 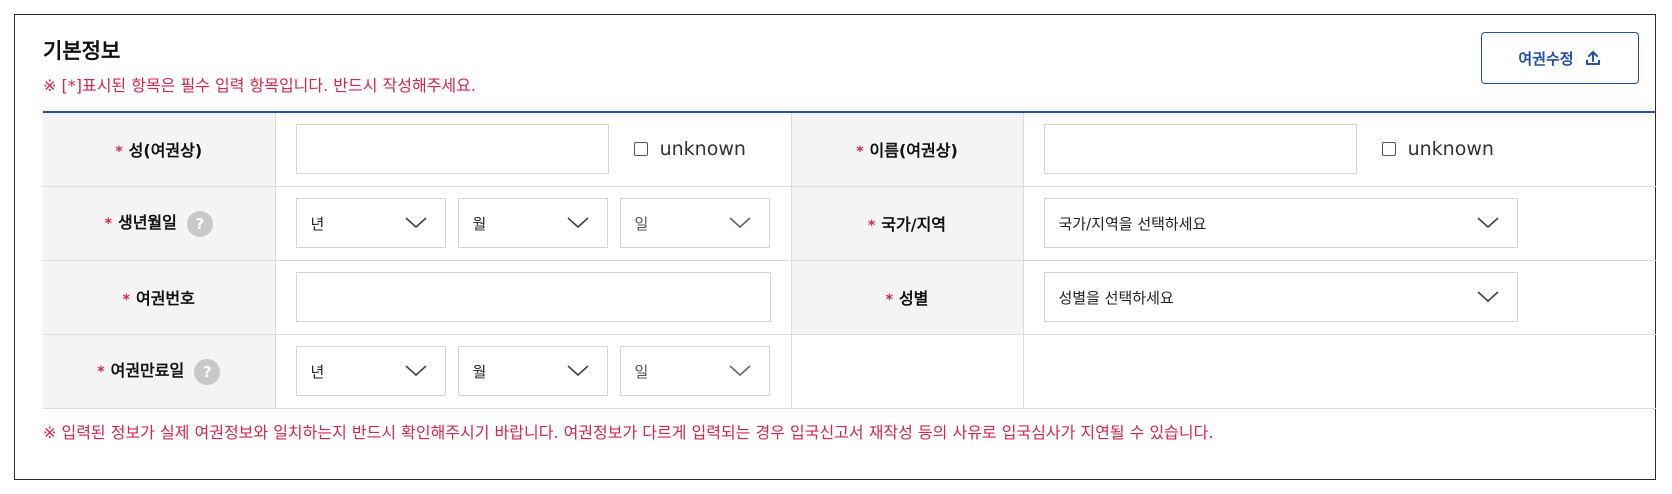 I want to click on gender-cell: 성별을 선택하세요, so click(x=1339, y=297).